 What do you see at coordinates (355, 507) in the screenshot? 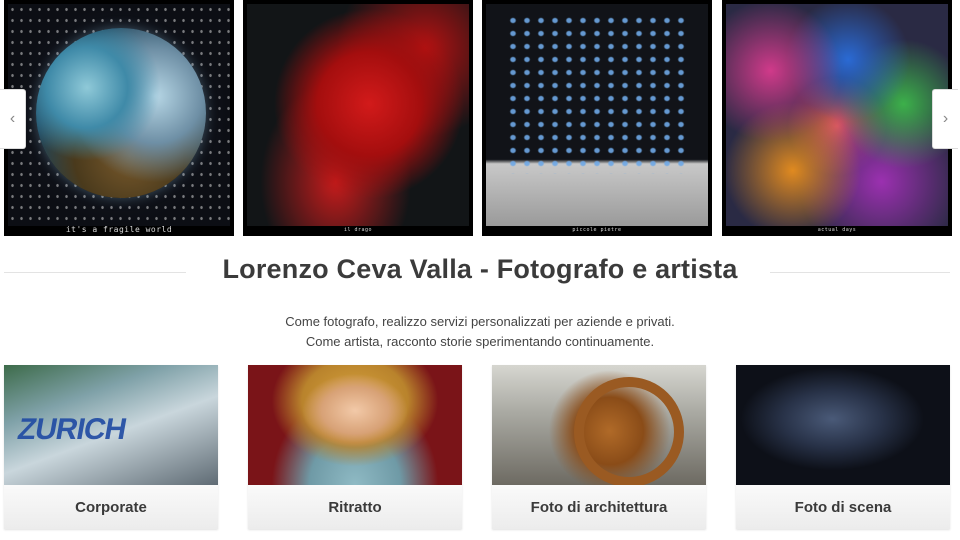
I see `category-label: Ritratto` at bounding box center [355, 507].